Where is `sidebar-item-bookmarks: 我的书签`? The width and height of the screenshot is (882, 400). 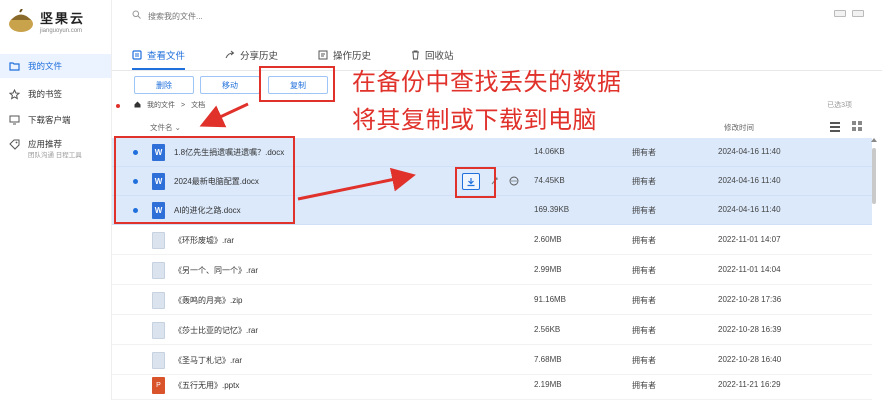
sidebar-item-bookmarks: 我的书签 is located at coordinates (55, 94).